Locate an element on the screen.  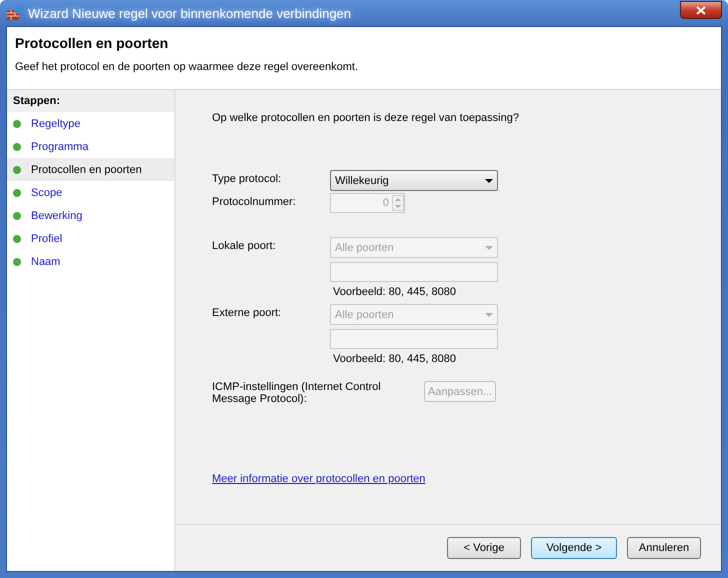
wizard-button: Volgende > is located at coordinates (574, 548).